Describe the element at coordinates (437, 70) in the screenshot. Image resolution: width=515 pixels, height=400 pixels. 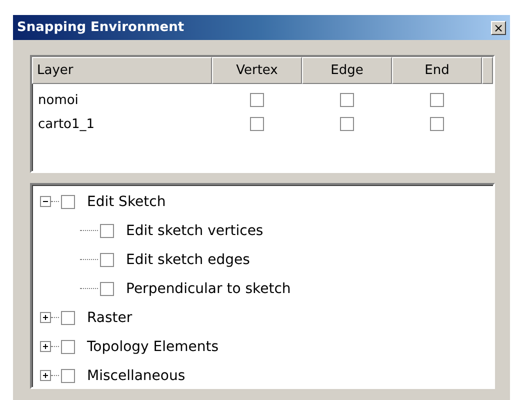
I see `column-header: End` at that location.